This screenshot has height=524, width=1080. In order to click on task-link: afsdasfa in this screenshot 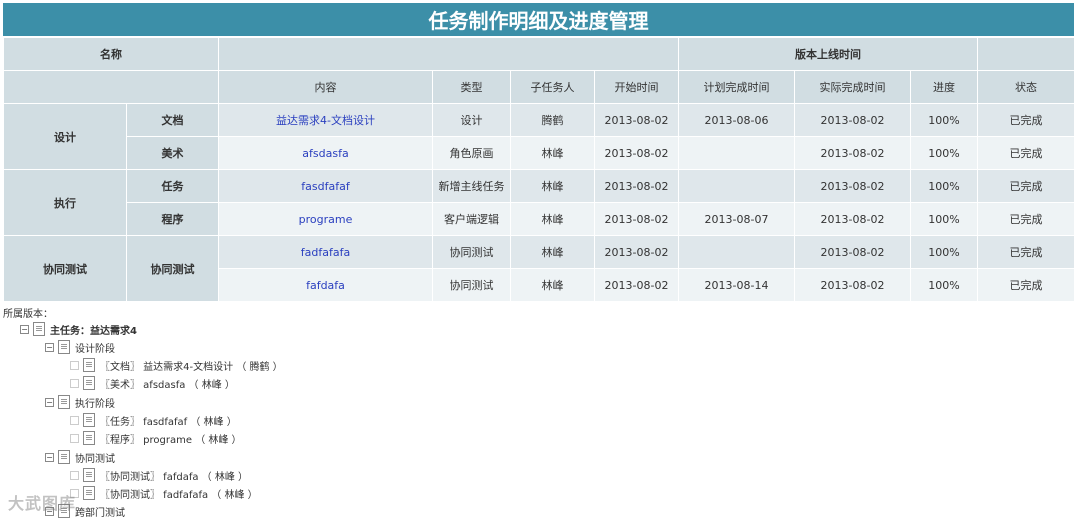, I will do `click(325, 153)`.